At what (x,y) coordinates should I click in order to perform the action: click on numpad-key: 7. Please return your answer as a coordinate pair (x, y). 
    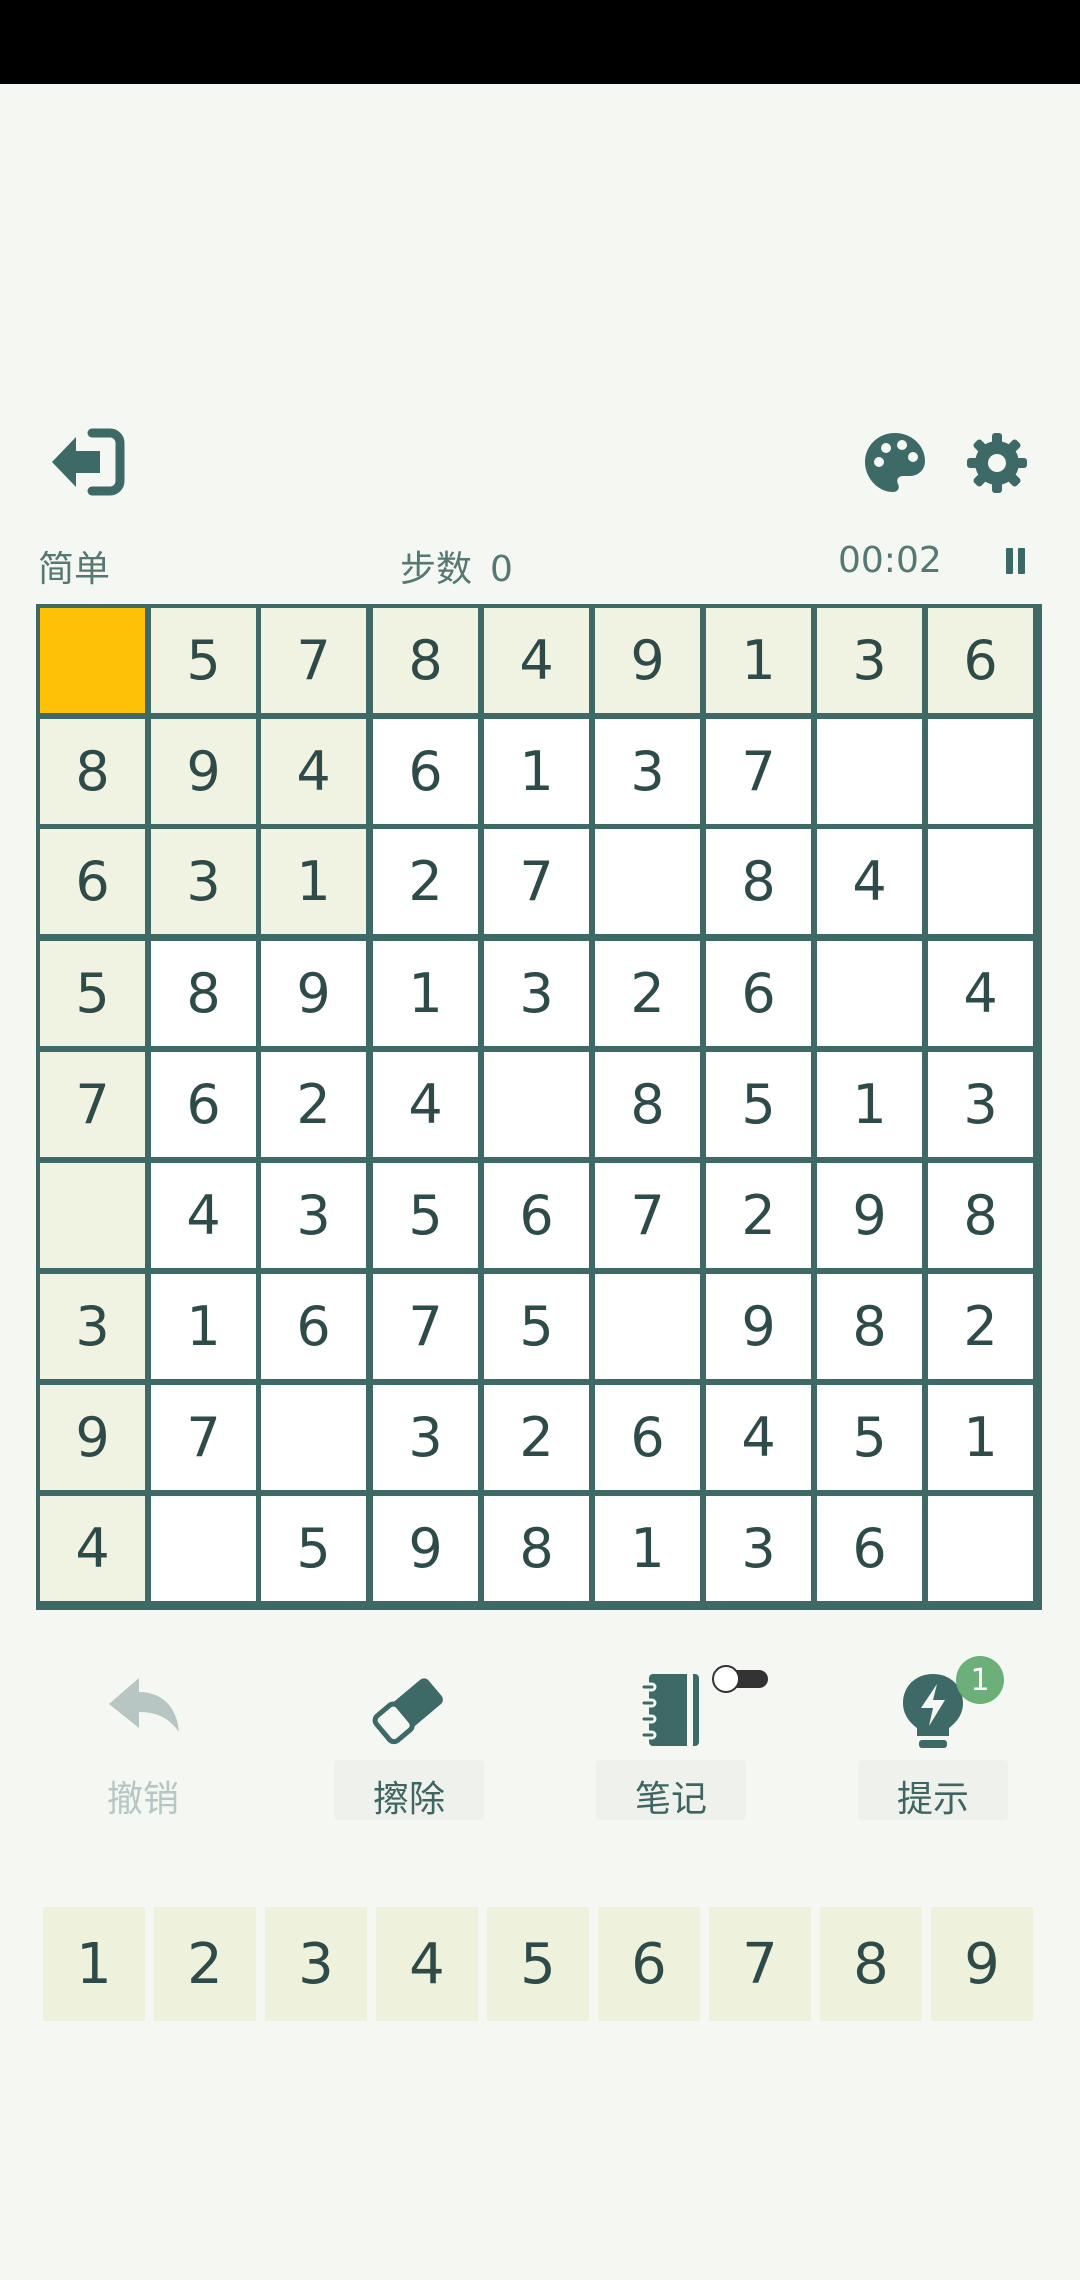
    Looking at the image, I should click on (760, 1964).